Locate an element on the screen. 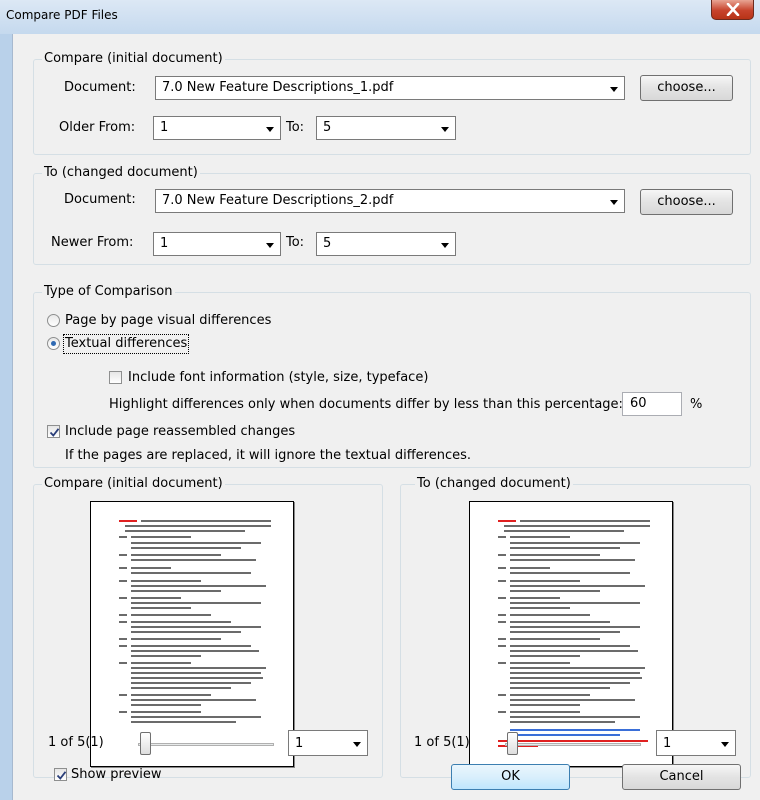 This screenshot has height=800, width=760. preview-changed-page-select: 1 is located at coordinates (696, 743).